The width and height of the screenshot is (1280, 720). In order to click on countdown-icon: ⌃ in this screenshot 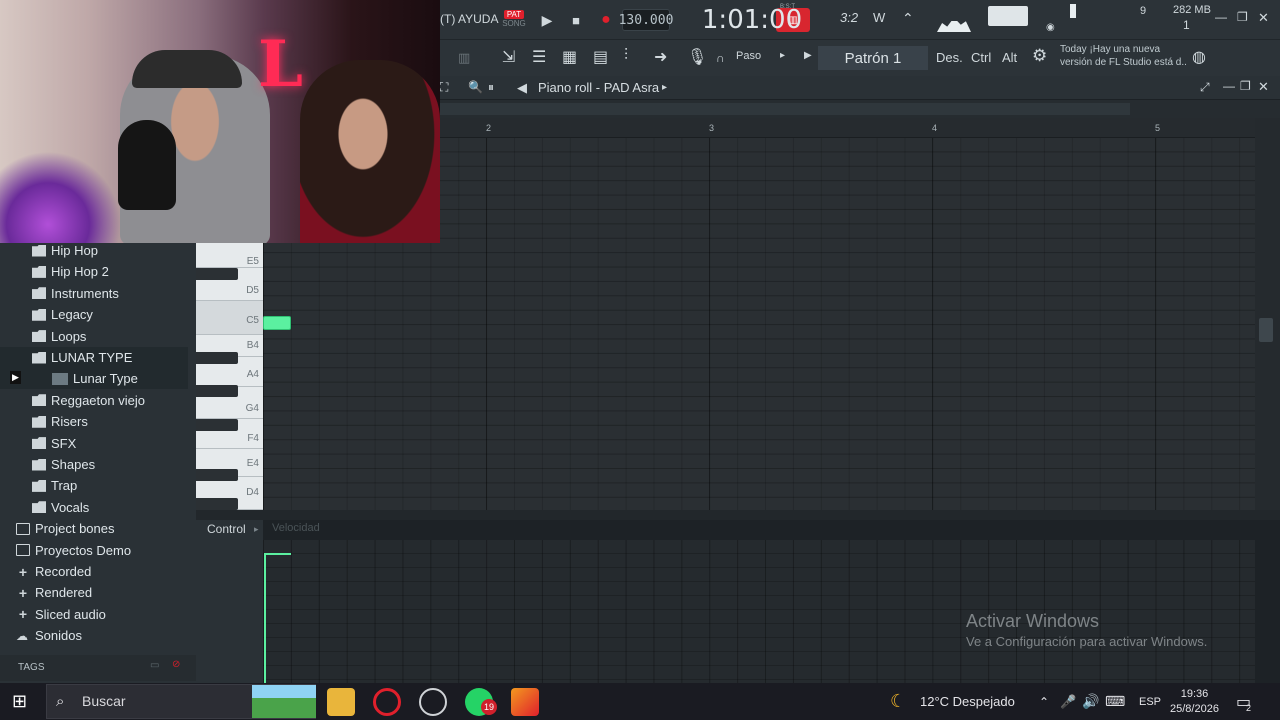, I will do `click(908, 18)`.